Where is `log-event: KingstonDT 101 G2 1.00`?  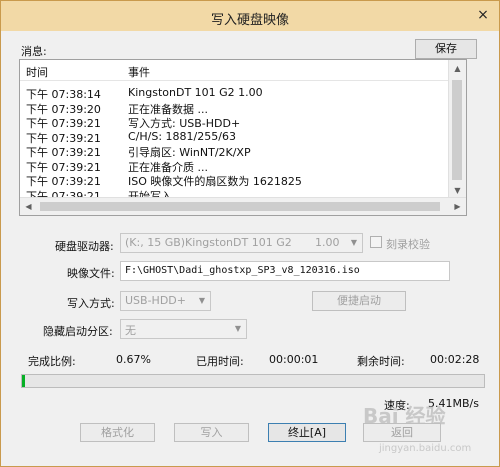 log-event: KingstonDT 101 G2 1.00 is located at coordinates (195, 92).